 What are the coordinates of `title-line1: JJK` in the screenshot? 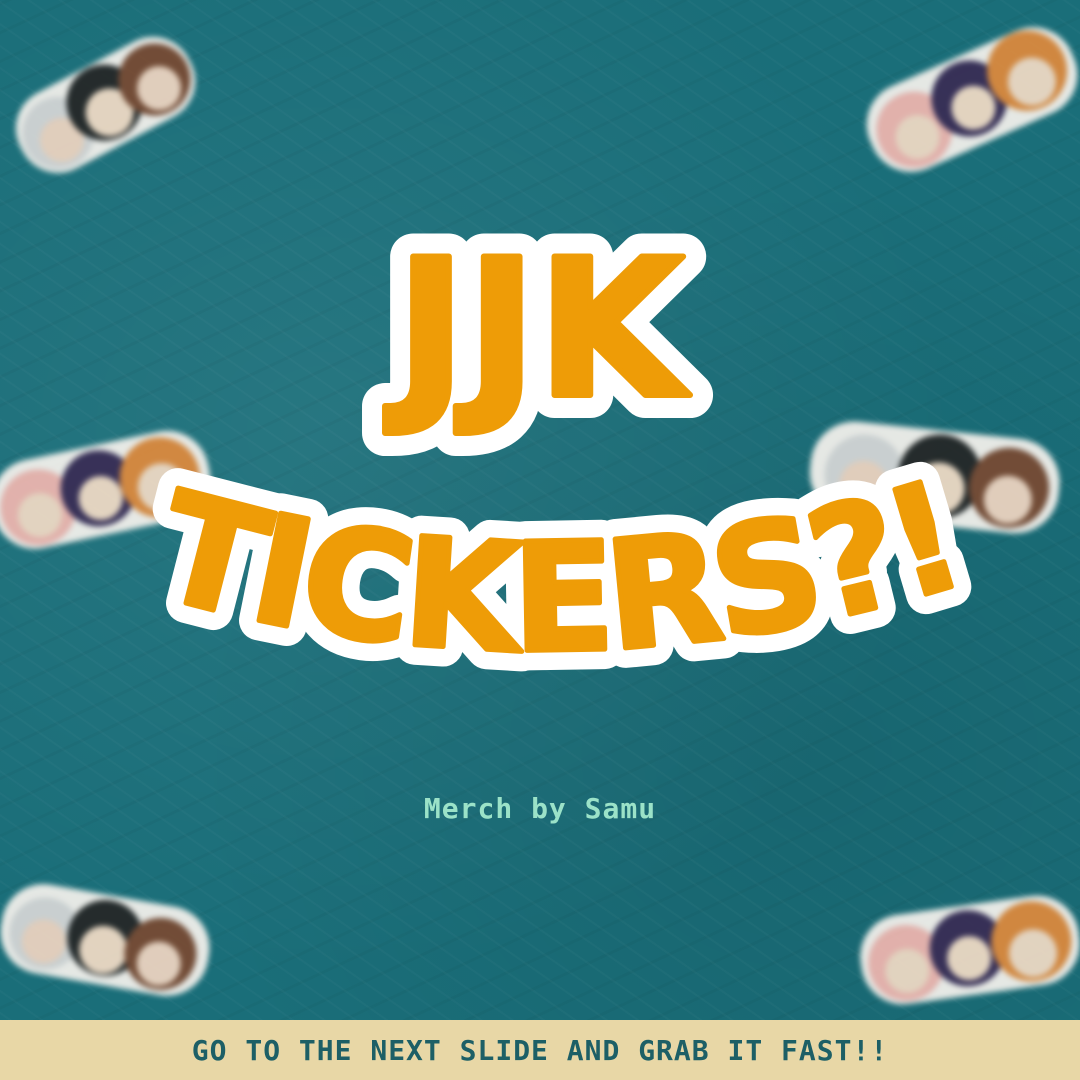 It's located at (537, 329).